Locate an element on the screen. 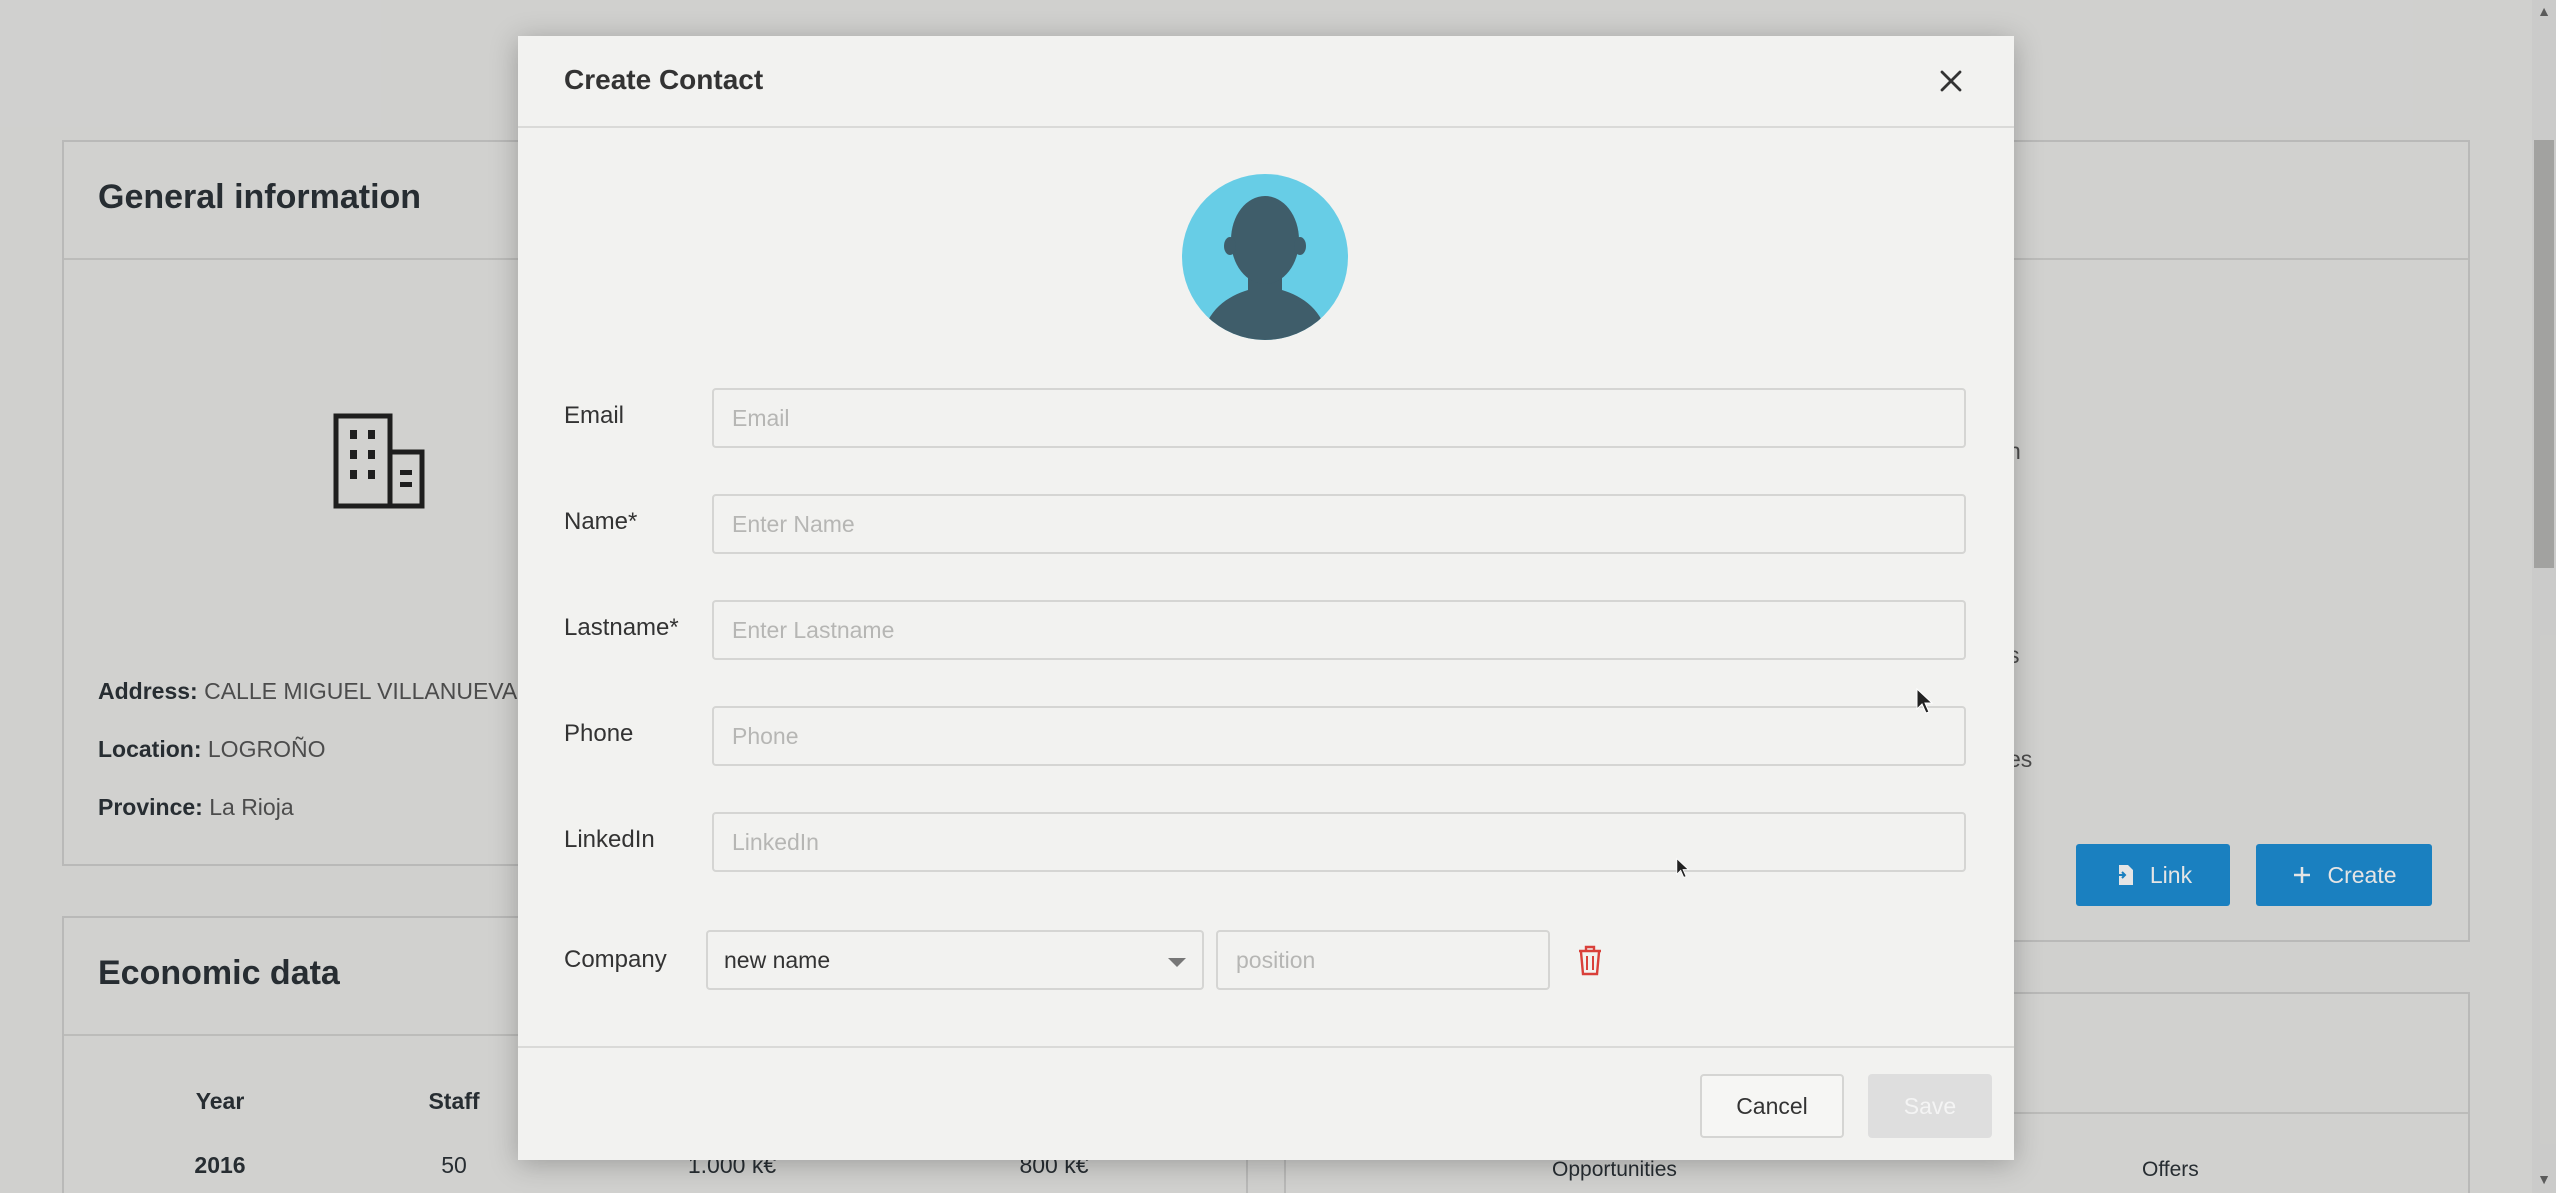 The height and width of the screenshot is (1193, 2556). name-label: Name* is located at coordinates (601, 521).